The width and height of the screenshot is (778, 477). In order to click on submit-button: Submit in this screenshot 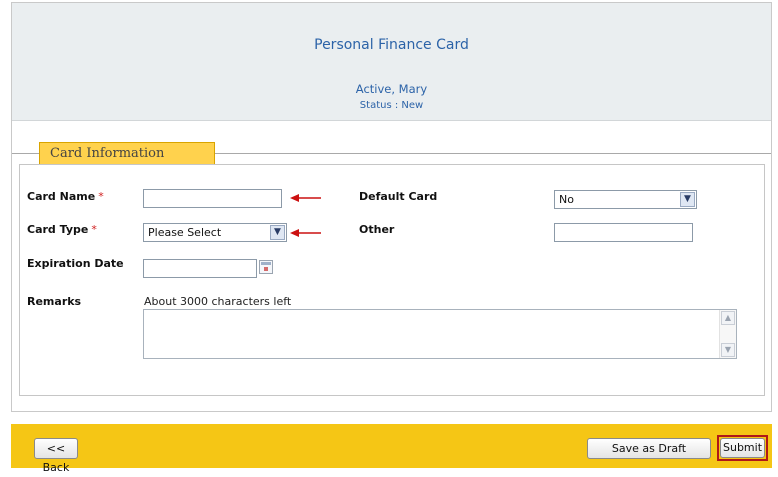, I will do `click(742, 448)`.